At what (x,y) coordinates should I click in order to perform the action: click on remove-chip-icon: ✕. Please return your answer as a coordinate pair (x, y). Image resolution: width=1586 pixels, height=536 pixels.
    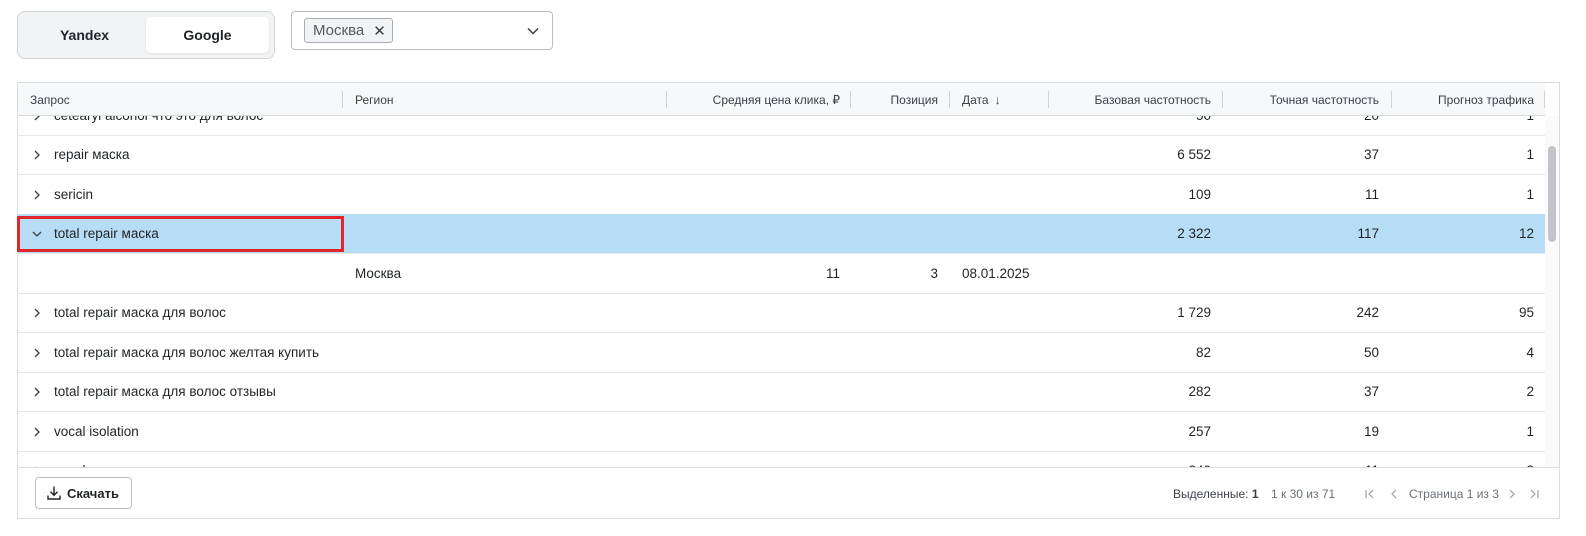
    Looking at the image, I should click on (379, 31).